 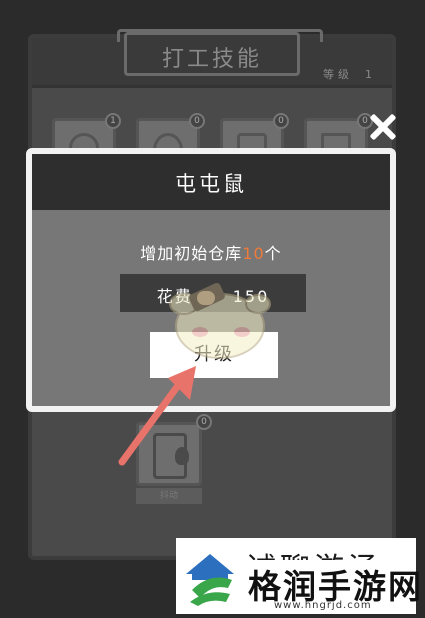 What do you see at coordinates (370, 74) in the screenshot?
I see `level-value: 1` at bounding box center [370, 74].